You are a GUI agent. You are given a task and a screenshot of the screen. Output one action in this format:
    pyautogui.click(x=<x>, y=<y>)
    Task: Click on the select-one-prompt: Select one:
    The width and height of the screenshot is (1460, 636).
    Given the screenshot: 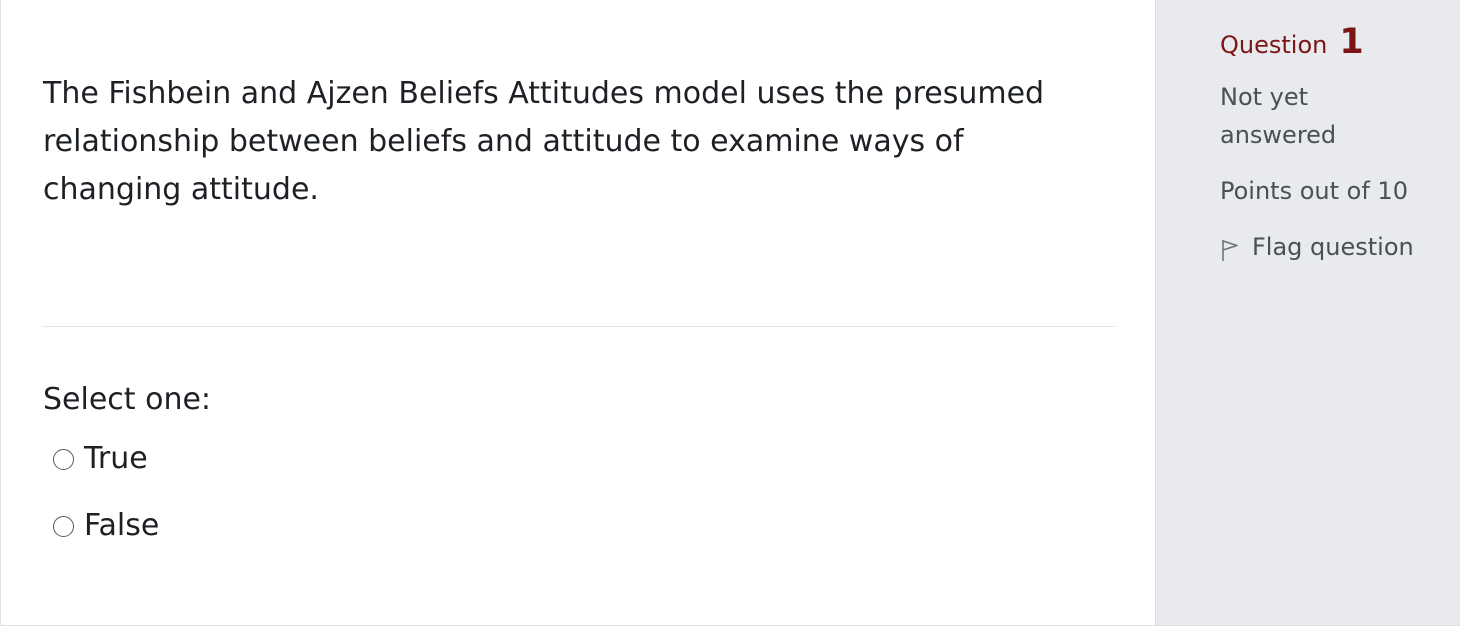 What is the action you would take?
    pyautogui.click(x=127, y=399)
    